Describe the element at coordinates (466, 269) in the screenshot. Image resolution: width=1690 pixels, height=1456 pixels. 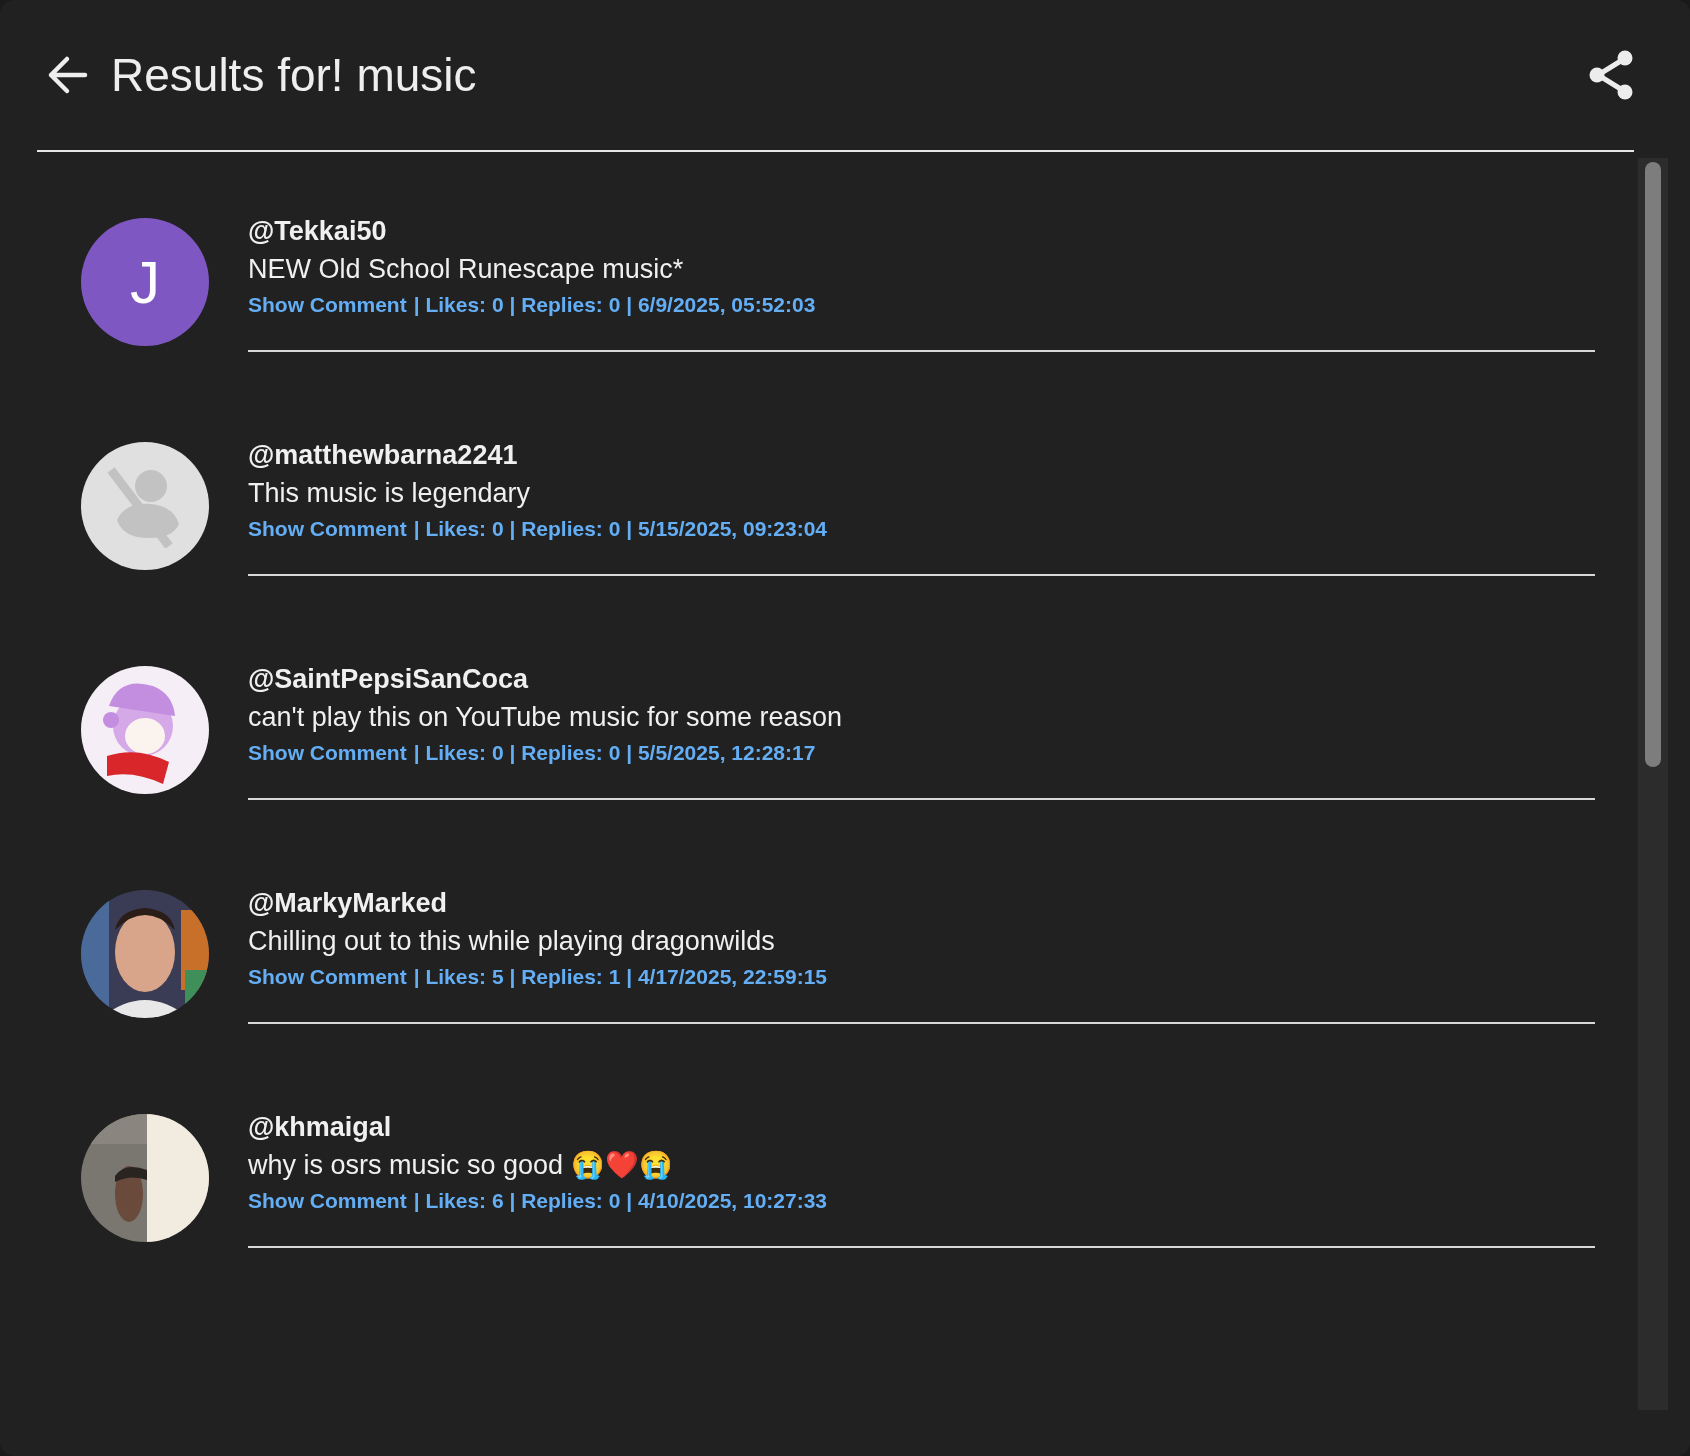
I see `comment-text: NEW Old School Runescape music*` at that location.